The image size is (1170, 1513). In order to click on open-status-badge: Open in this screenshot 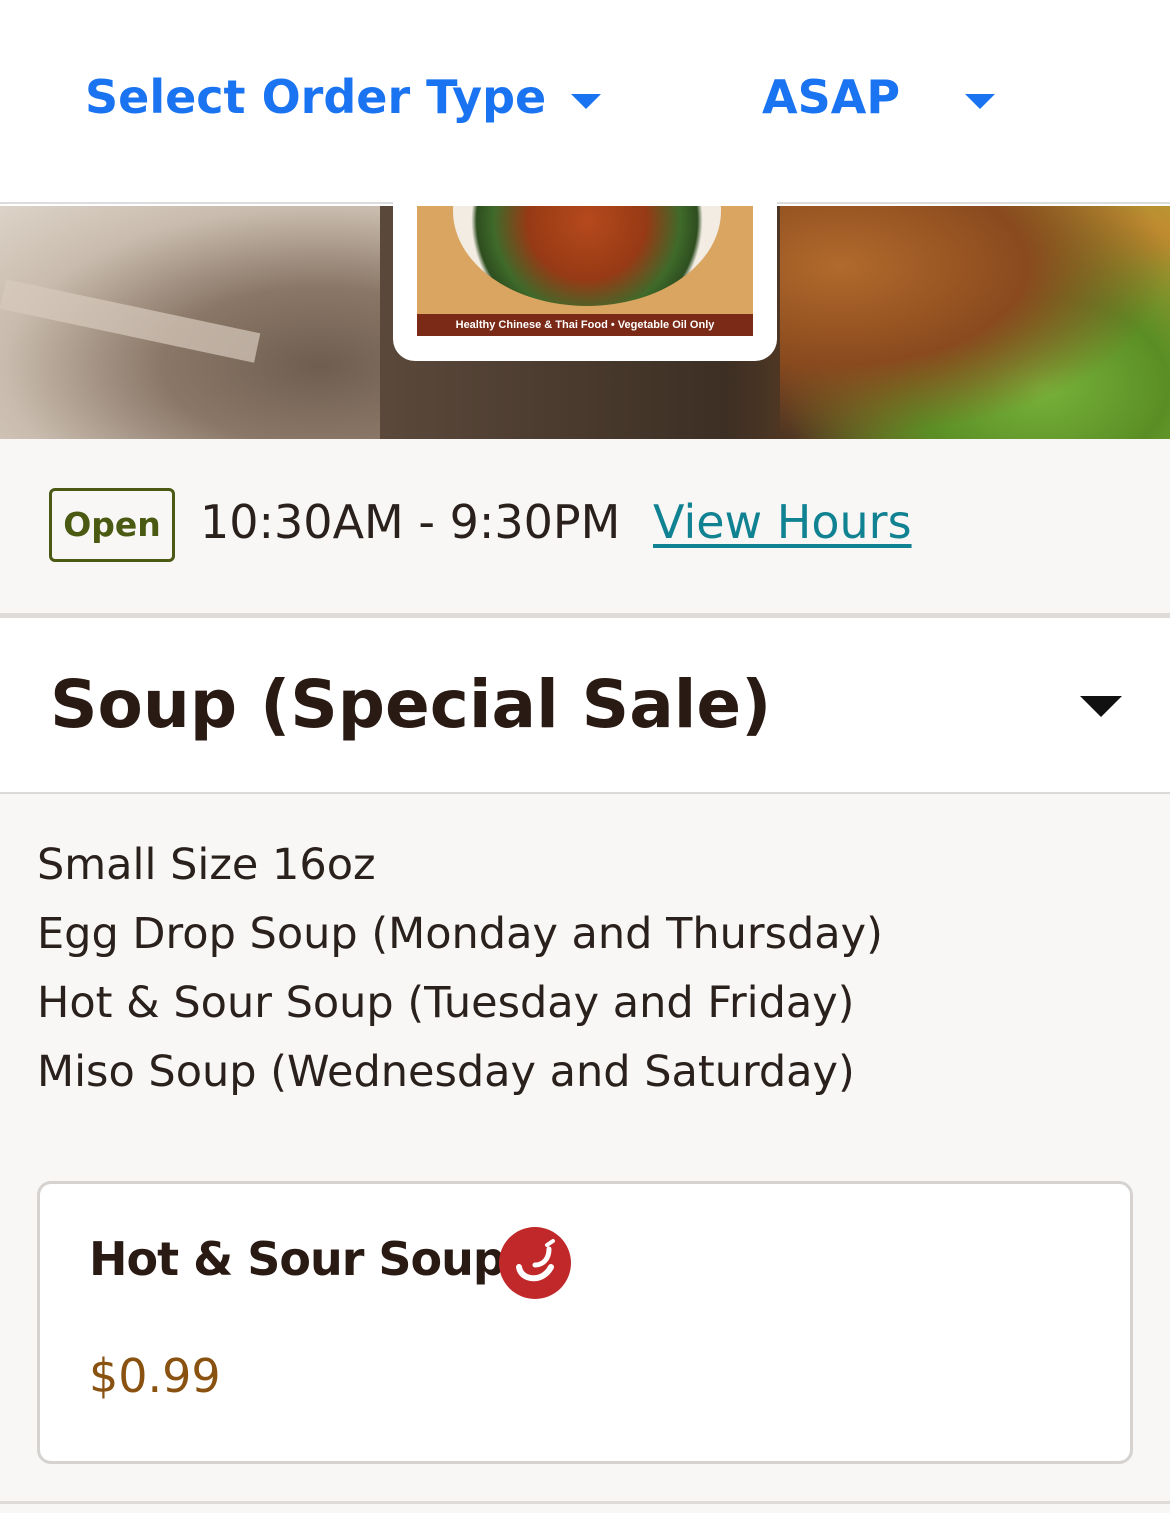, I will do `click(112, 525)`.